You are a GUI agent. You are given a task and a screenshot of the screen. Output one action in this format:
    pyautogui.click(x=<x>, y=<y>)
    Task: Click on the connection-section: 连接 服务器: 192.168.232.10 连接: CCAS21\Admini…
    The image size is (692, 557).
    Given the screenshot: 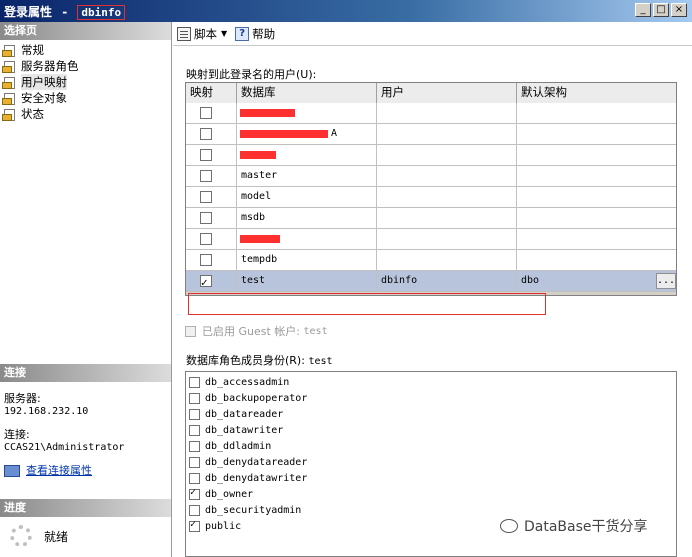 What is the action you would take?
    pyautogui.click(x=85, y=420)
    